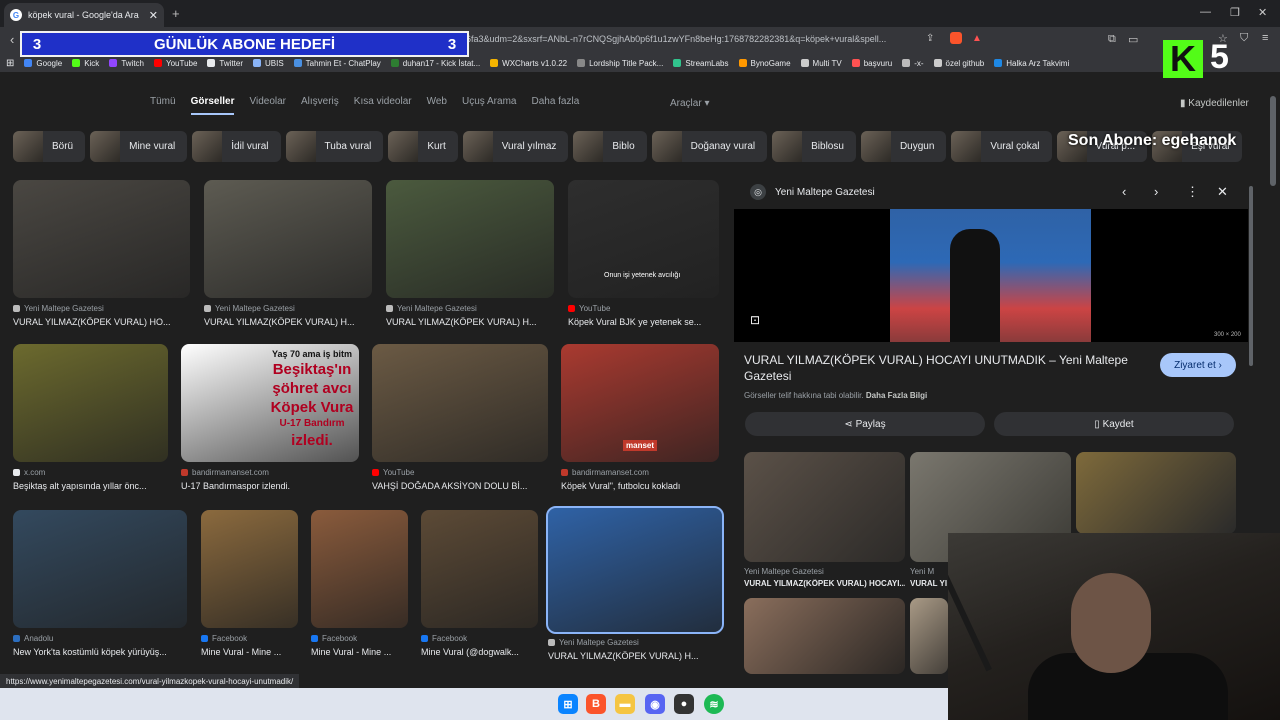  What do you see at coordinates (640, 486) in the screenshot?
I see `result-title: Köpek Vural", futbolcu kokladı` at bounding box center [640, 486].